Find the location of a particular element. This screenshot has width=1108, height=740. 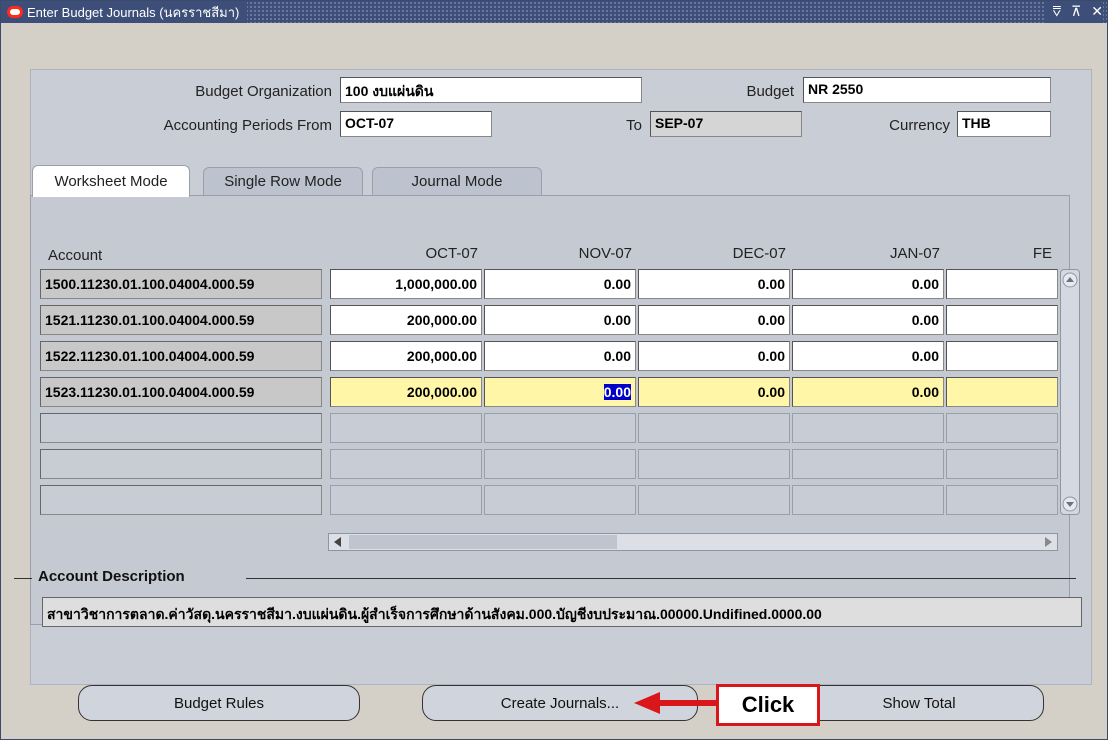

maximize-icon: ⊼ is located at coordinates (1076, 12).